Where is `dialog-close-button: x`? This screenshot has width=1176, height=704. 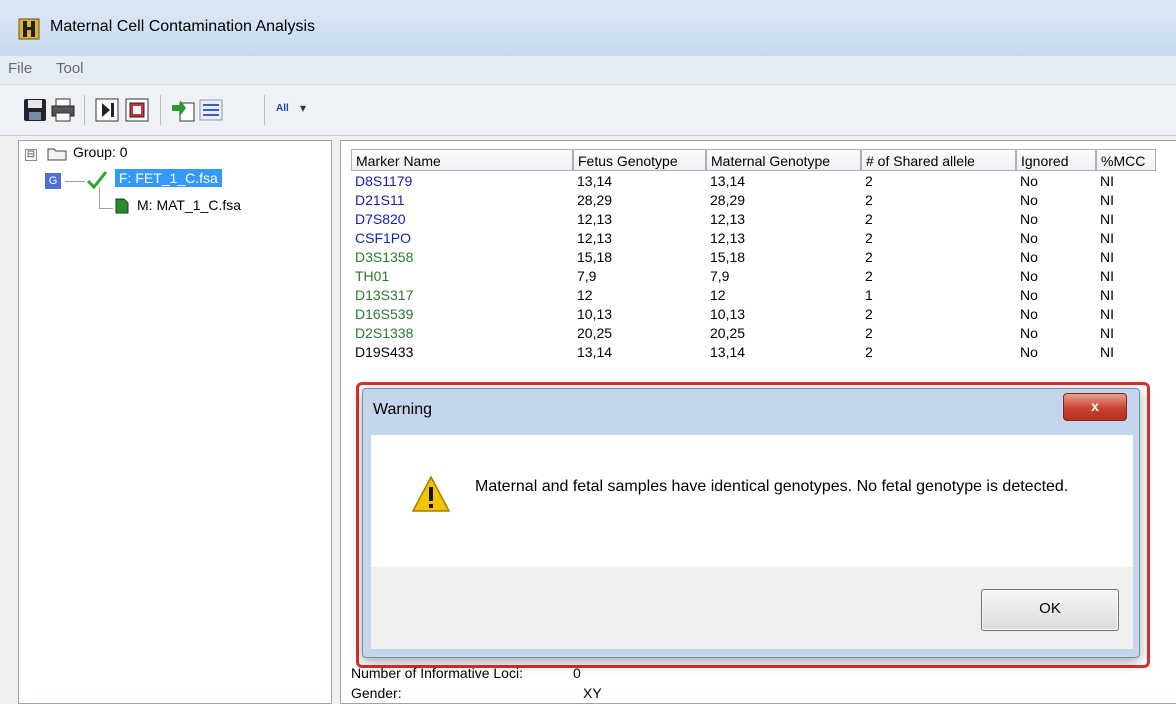 dialog-close-button: x is located at coordinates (1095, 407).